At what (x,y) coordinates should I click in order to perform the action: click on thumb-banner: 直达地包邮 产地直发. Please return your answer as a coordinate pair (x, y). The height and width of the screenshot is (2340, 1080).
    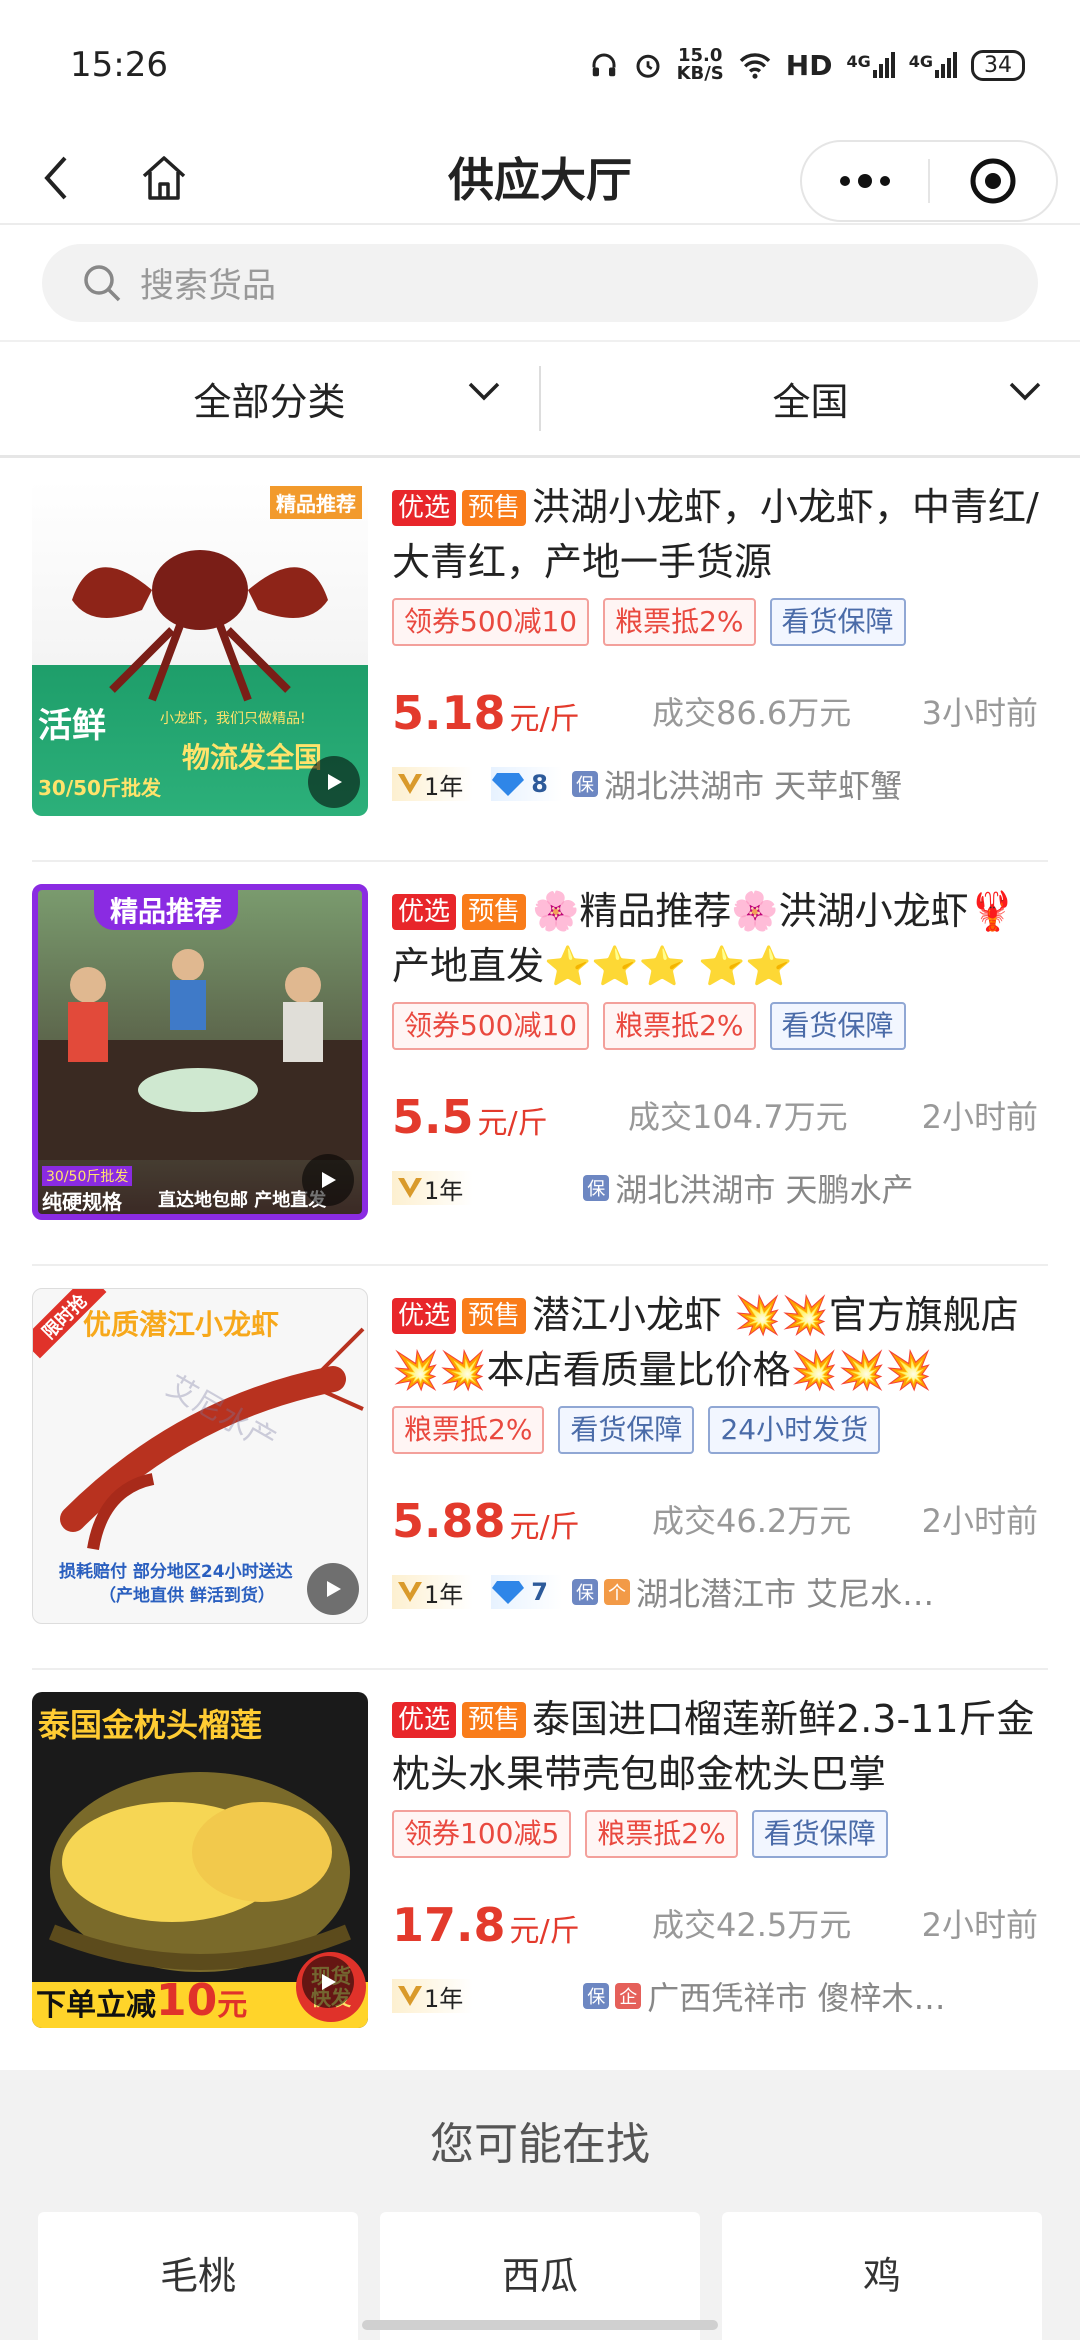
    Looking at the image, I should click on (242, 1200).